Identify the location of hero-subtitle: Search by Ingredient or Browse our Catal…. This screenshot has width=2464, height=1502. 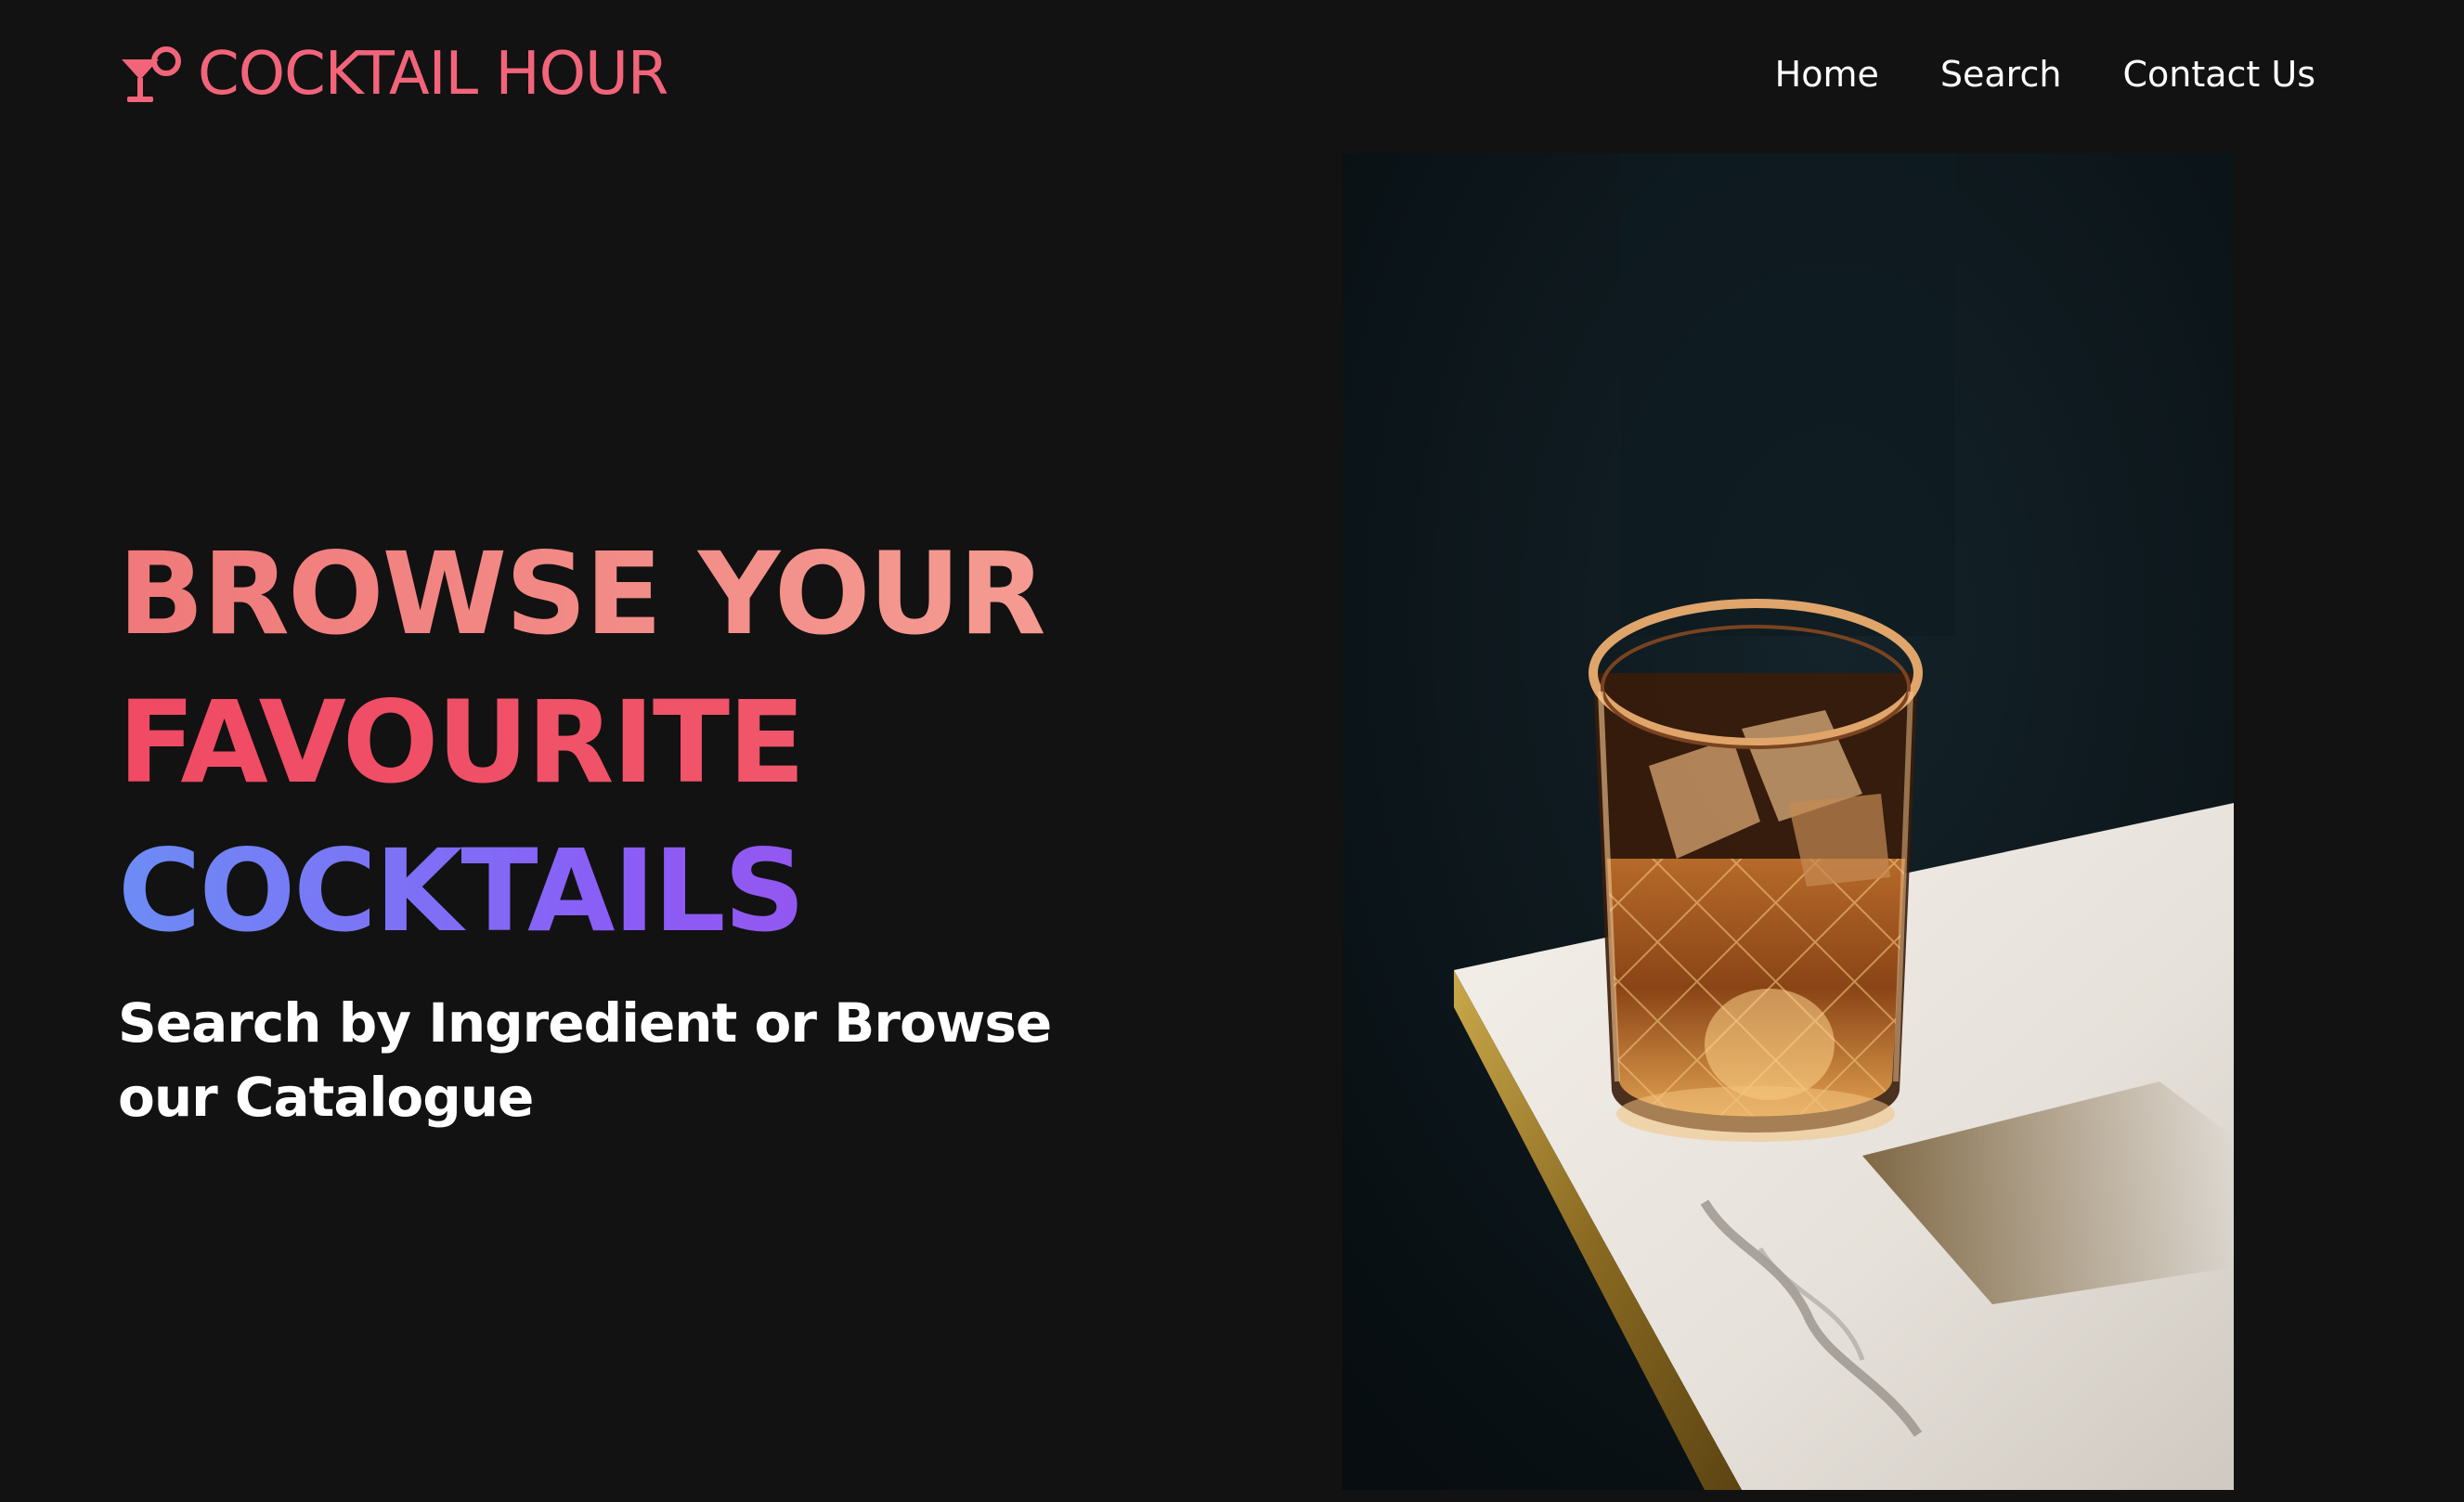
(585, 1060).